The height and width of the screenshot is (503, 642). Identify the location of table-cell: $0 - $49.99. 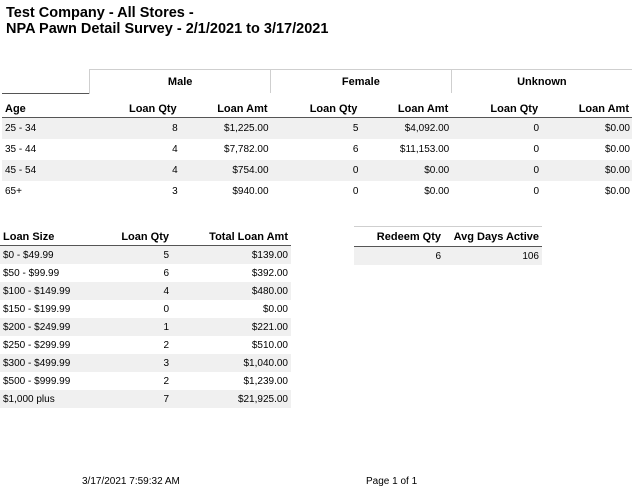
(28, 255).